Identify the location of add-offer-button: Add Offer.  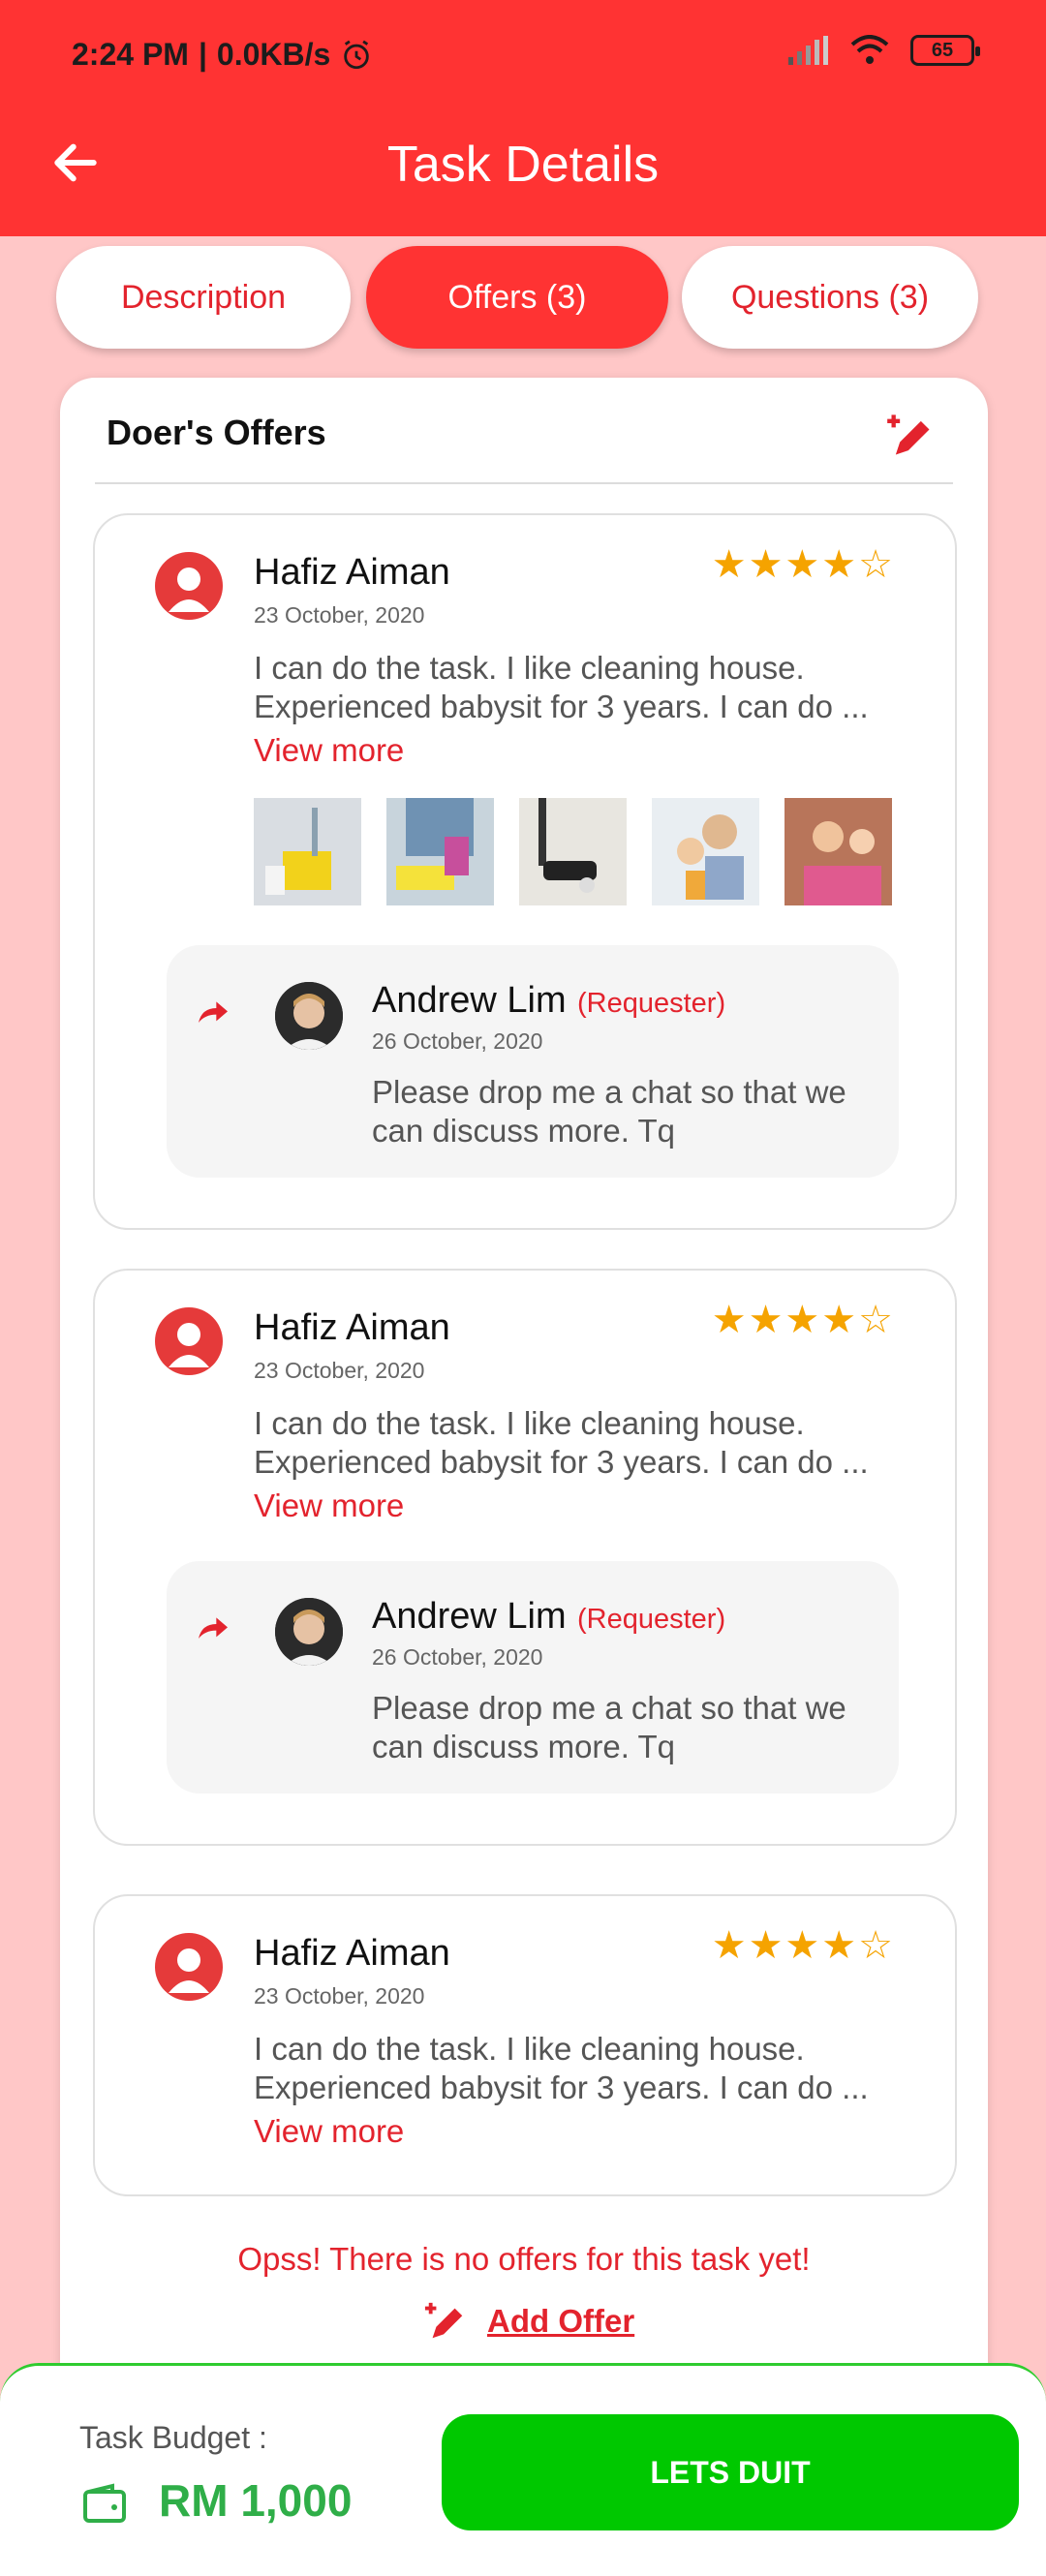
(528, 2321).